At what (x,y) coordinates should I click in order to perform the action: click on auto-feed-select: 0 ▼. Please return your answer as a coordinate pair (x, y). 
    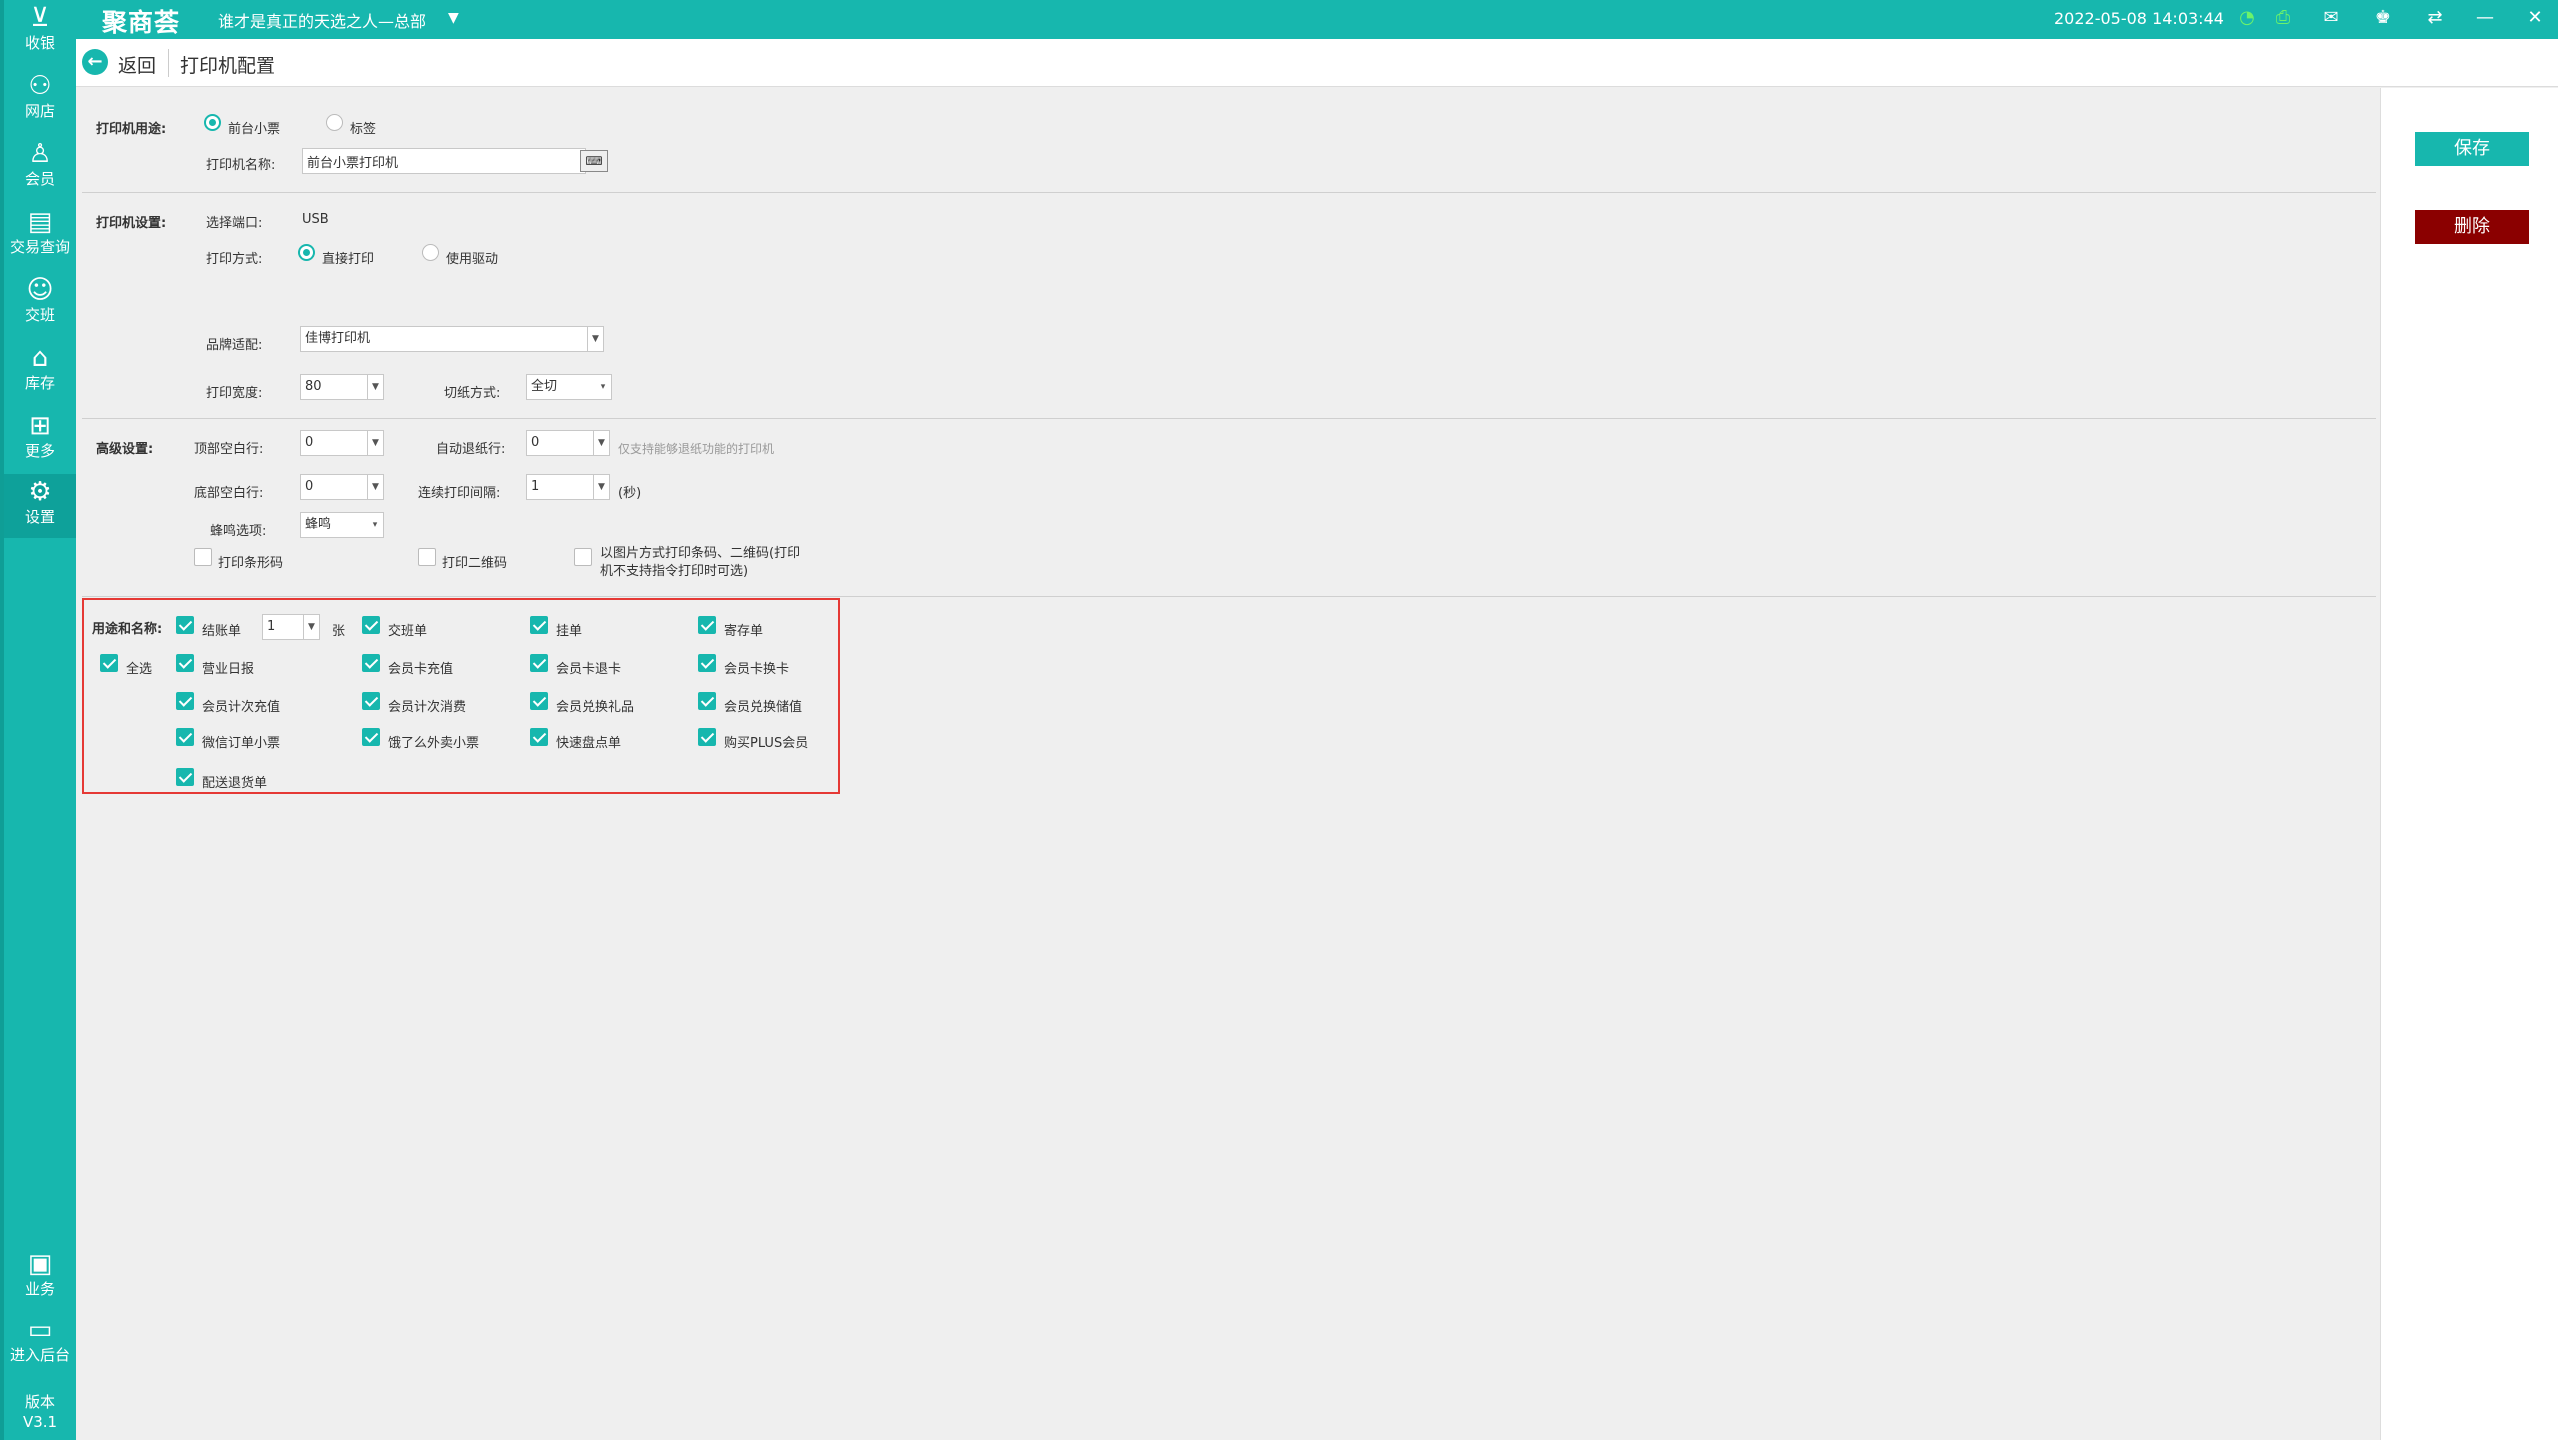
    Looking at the image, I should click on (568, 443).